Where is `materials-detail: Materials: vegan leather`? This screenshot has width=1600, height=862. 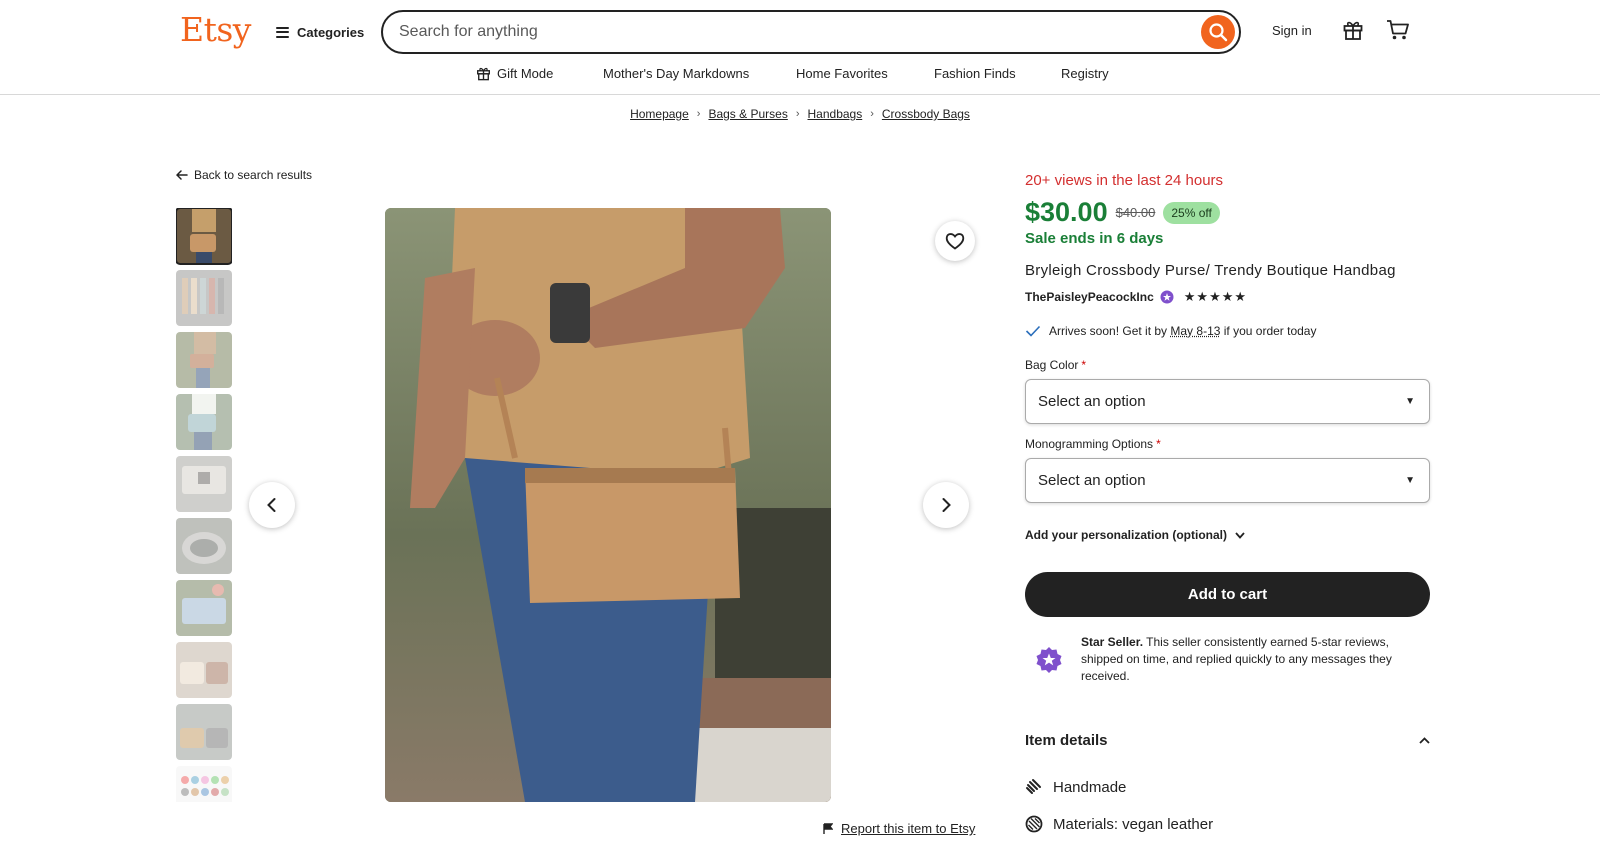 materials-detail: Materials: vegan leather is located at coordinates (1119, 824).